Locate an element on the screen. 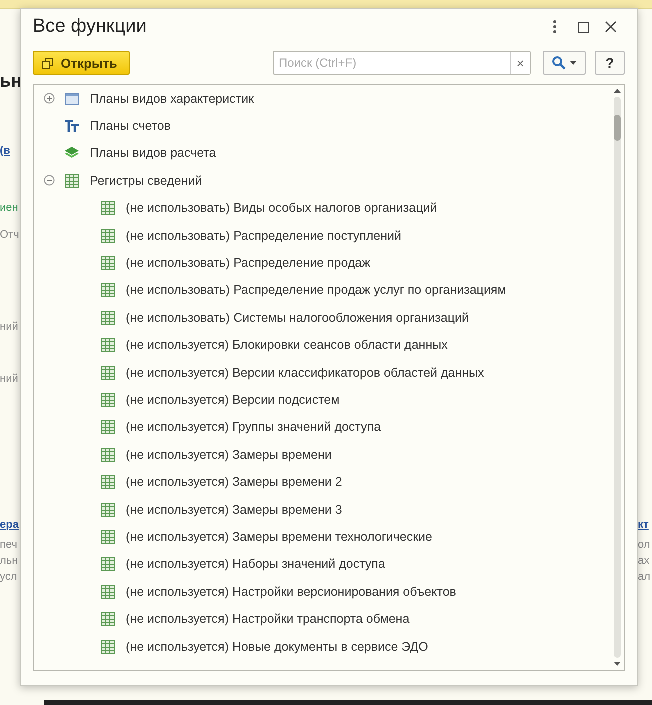 Image resolution: width=652 pixels, height=705 pixels. background-text: Отч is located at coordinates (10, 235).